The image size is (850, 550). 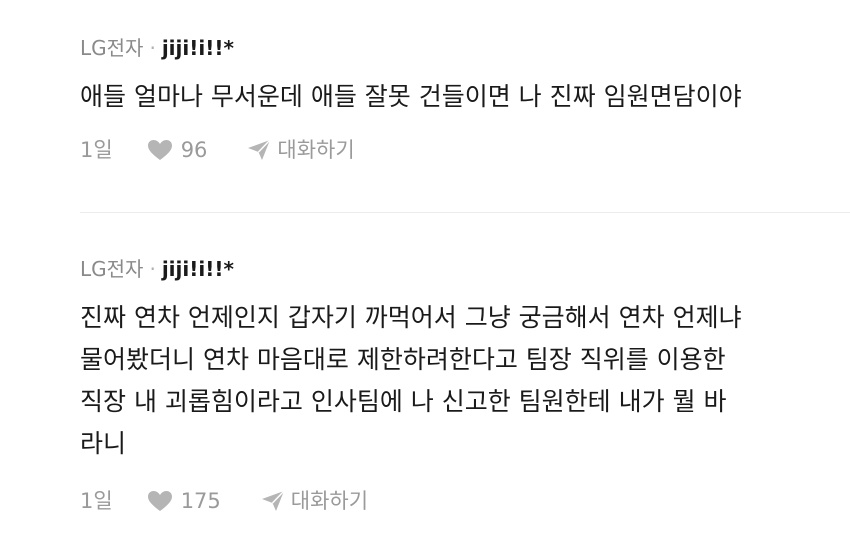 I want to click on comment-divider, so click(x=465, y=212).